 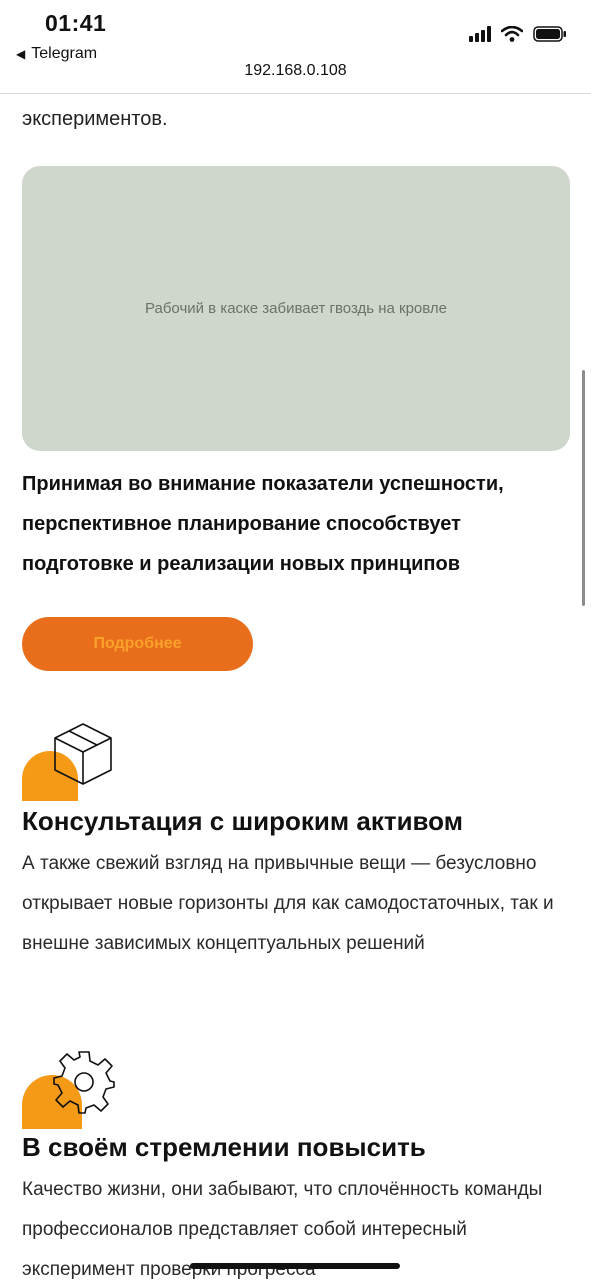 I want to click on battery-icon, so click(x=549, y=34).